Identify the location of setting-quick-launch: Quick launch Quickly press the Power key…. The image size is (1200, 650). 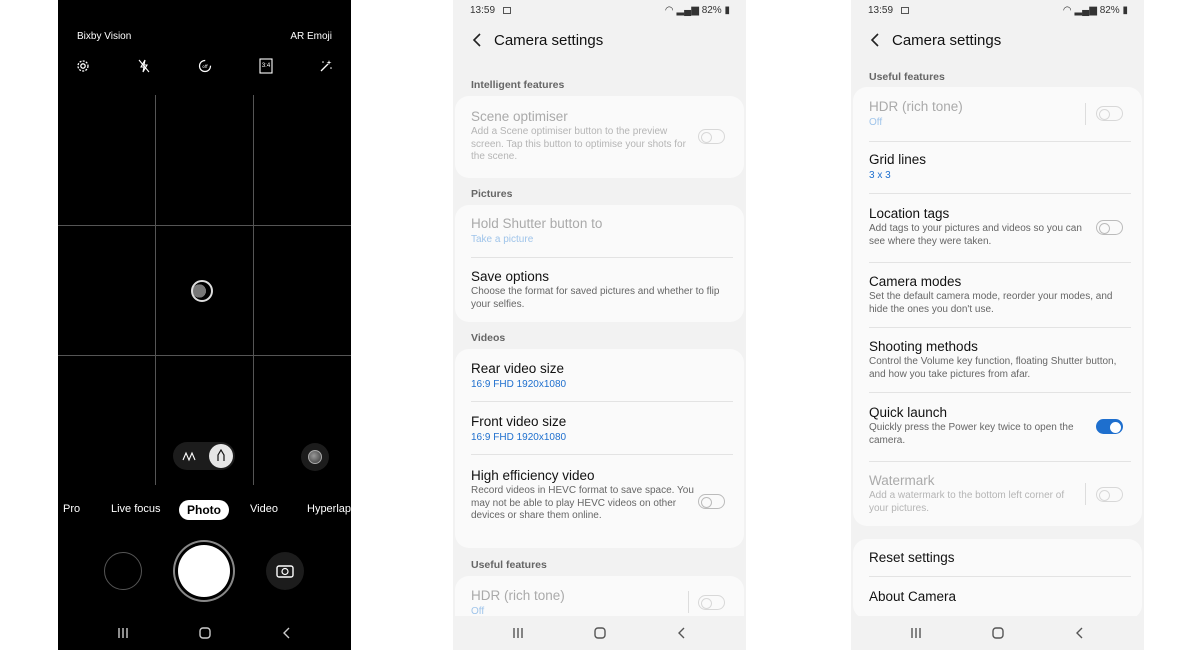
(981, 426).